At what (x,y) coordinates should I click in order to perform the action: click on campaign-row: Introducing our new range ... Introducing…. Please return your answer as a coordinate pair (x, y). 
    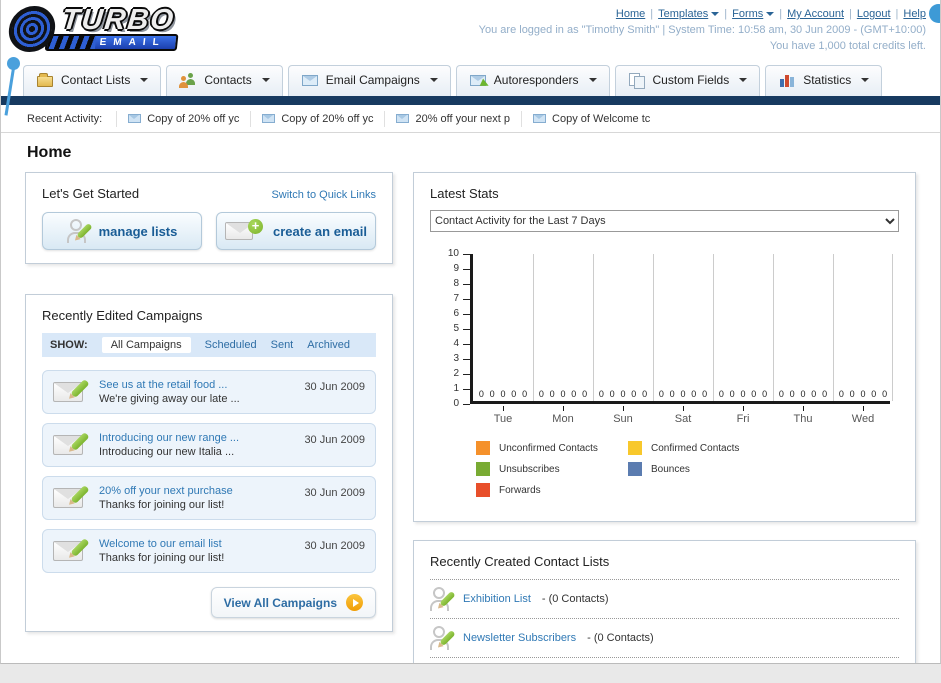
    Looking at the image, I should click on (209, 445).